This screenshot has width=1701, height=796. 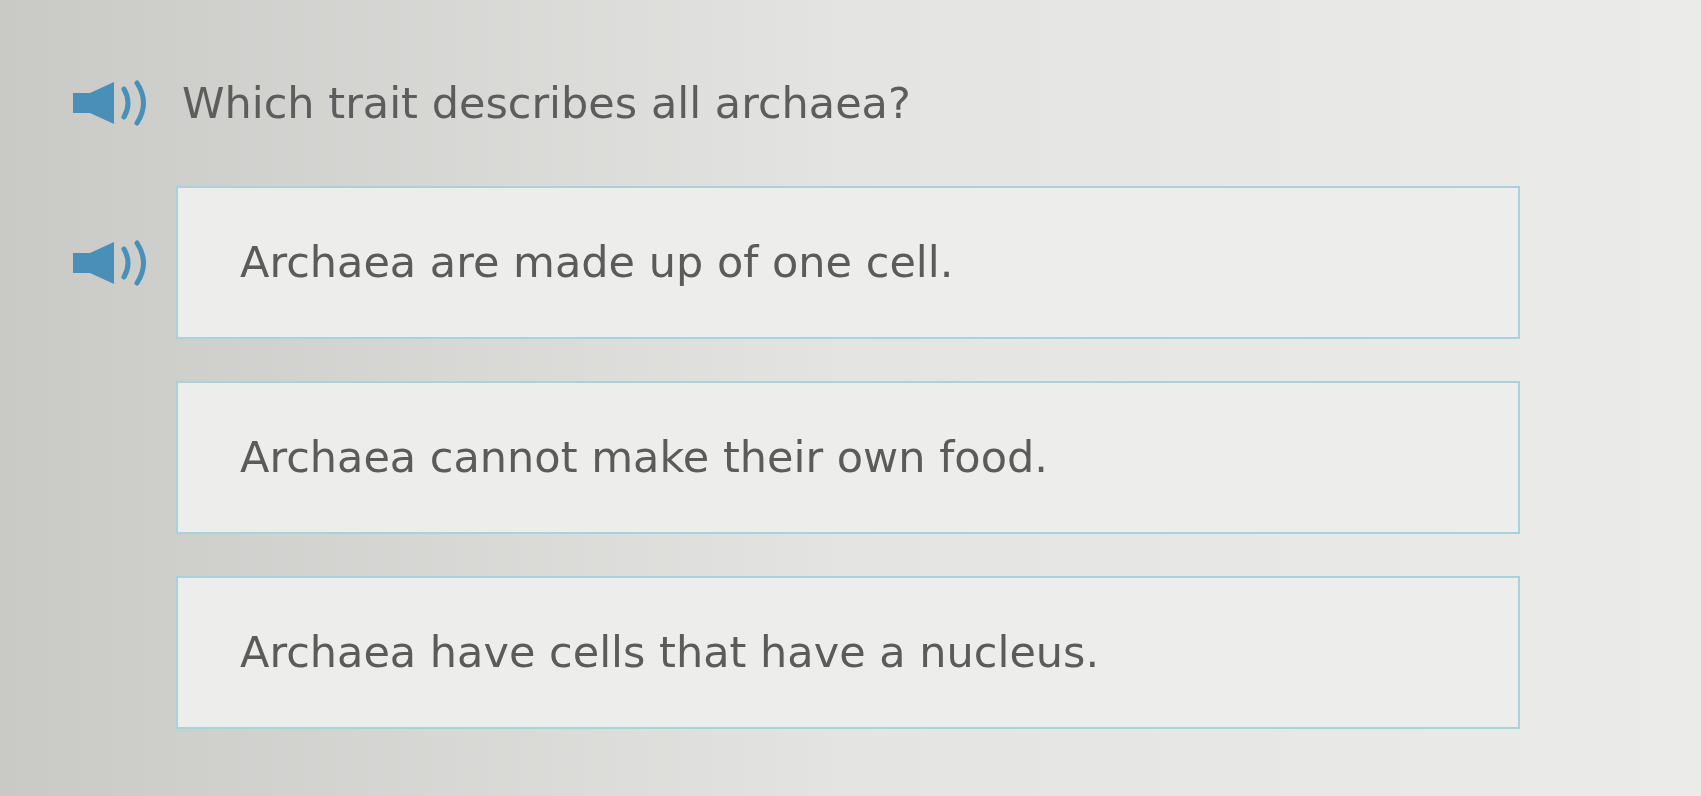 I want to click on question-text: Which trait describes all archaea?, so click(x=546, y=103).